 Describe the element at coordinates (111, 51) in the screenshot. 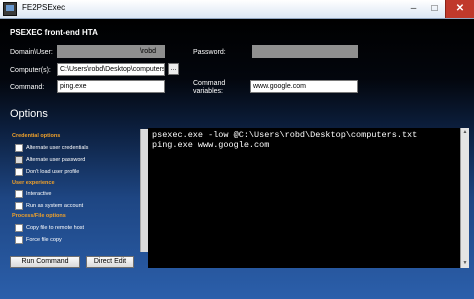

I see `domain-user-field: \robd` at that location.